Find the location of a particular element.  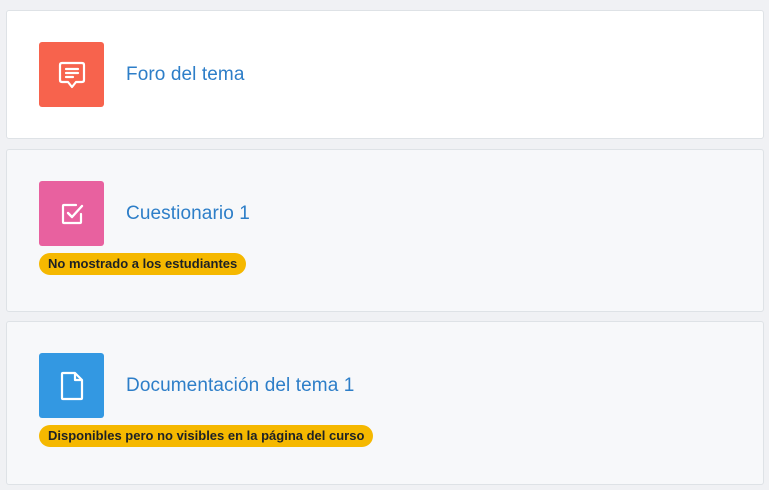

activity-link-forum: Foro del tema is located at coordinates (185, 75).